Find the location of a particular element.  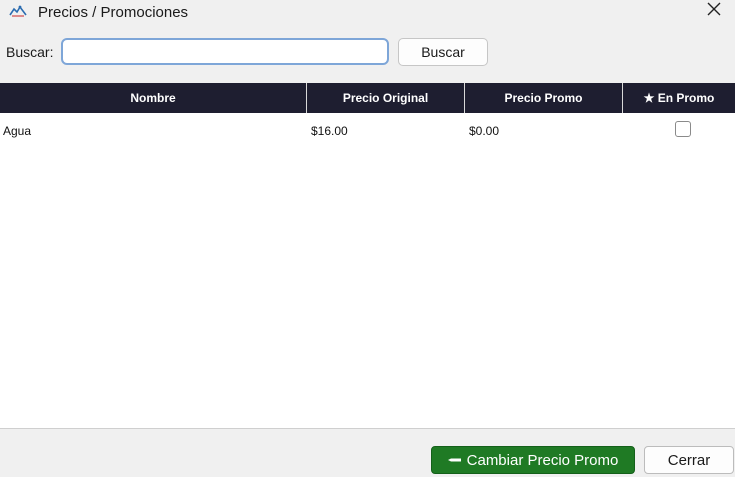

cerrar-button: Cerrar is located at coordinates (689, 460).